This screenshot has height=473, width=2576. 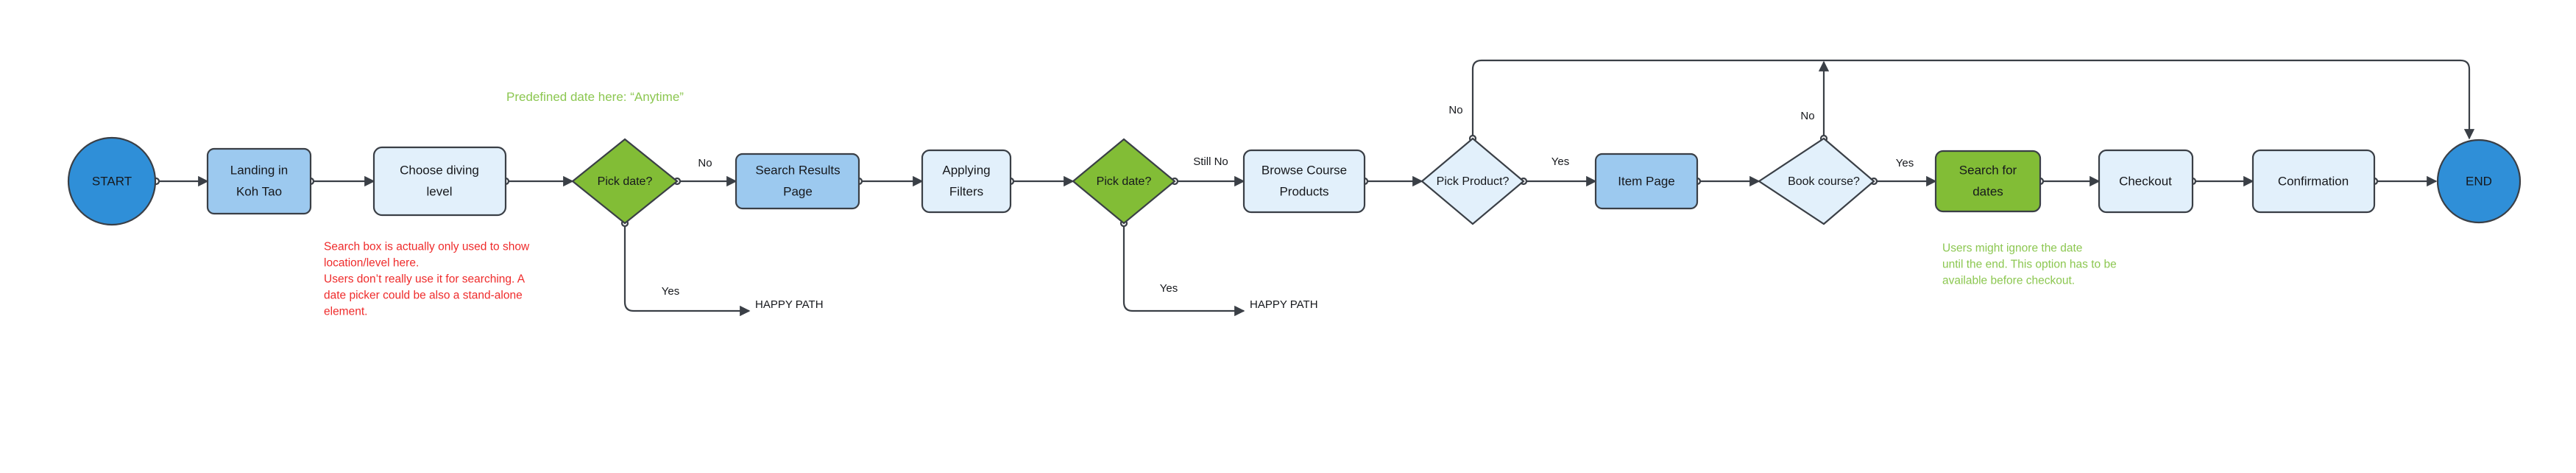 I want to click on node-label-confirmation: Confirmation, so click(x=2313, y=181).